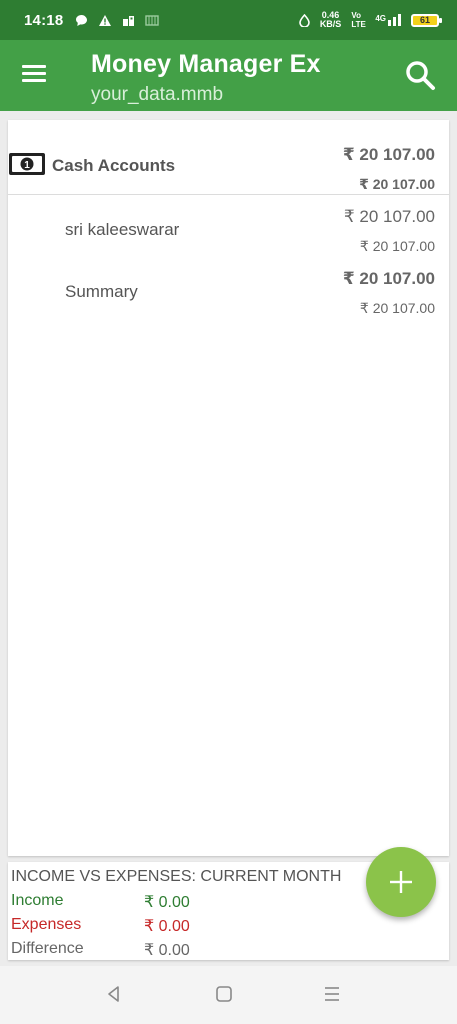 The width and height of the screenshot is (457, 1024). I want to click on account-base-balance: ₹ 20 107.00, so click(397, 246).